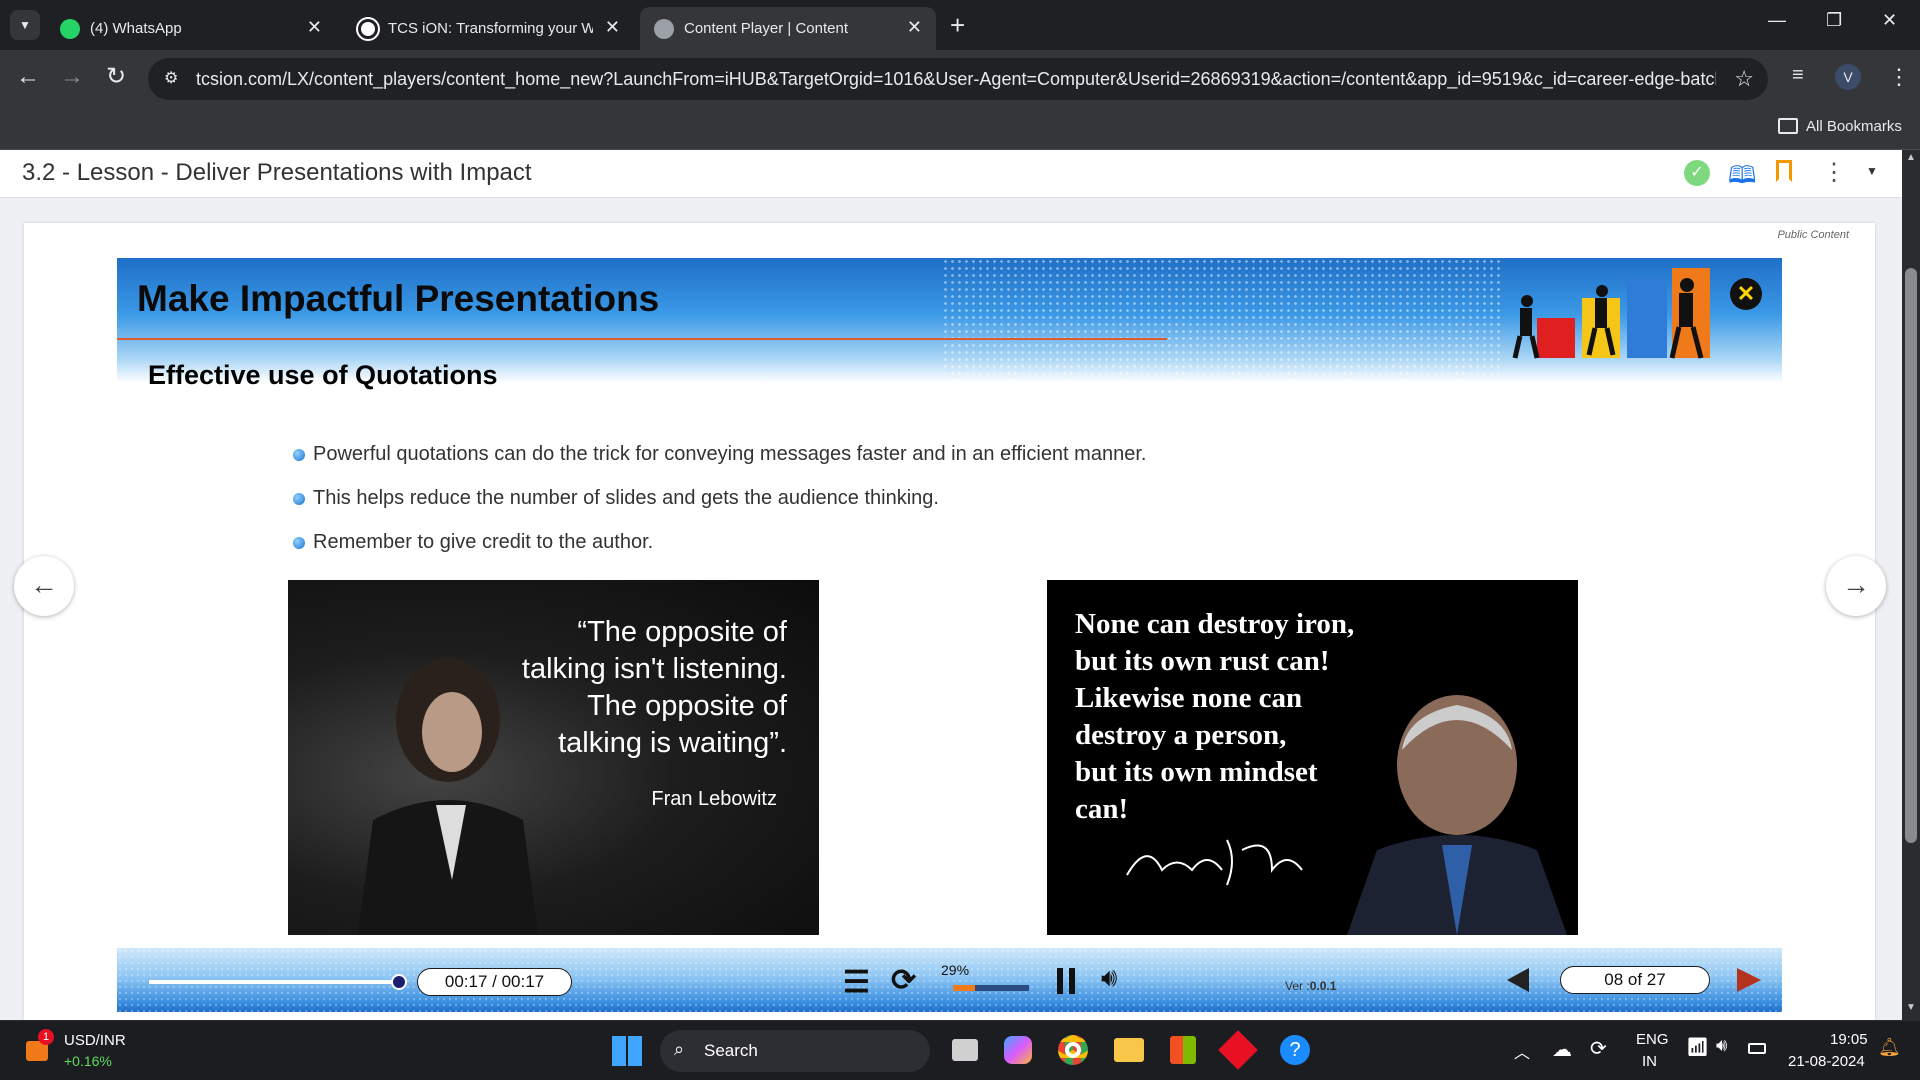 This screenshot has width=1920, height=1080. Describe the element at coordinates (1697, 1047) in the screenshot. I see `wifi-icon: 📶︎` at that location.